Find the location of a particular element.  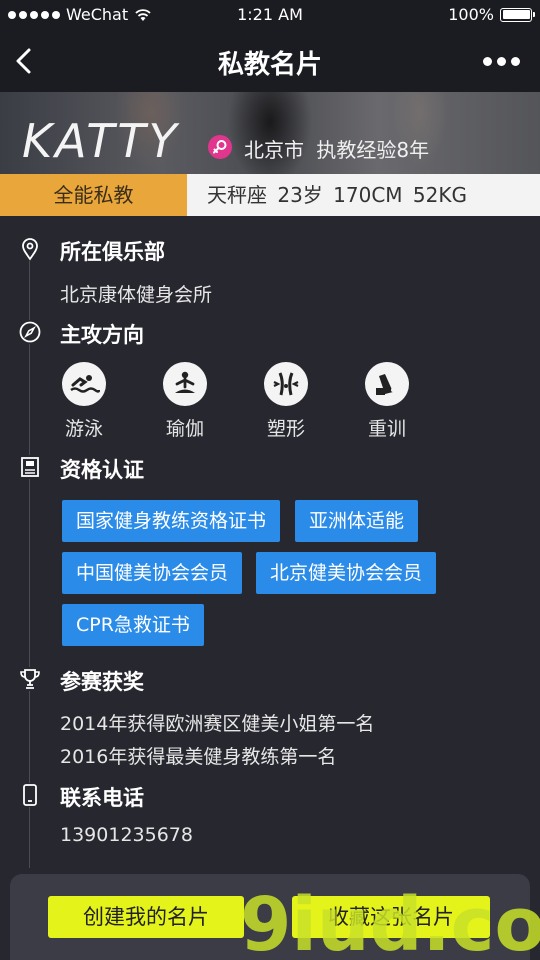

cert-tag: 亚洲体适能 is located at coordinates (357, 521).